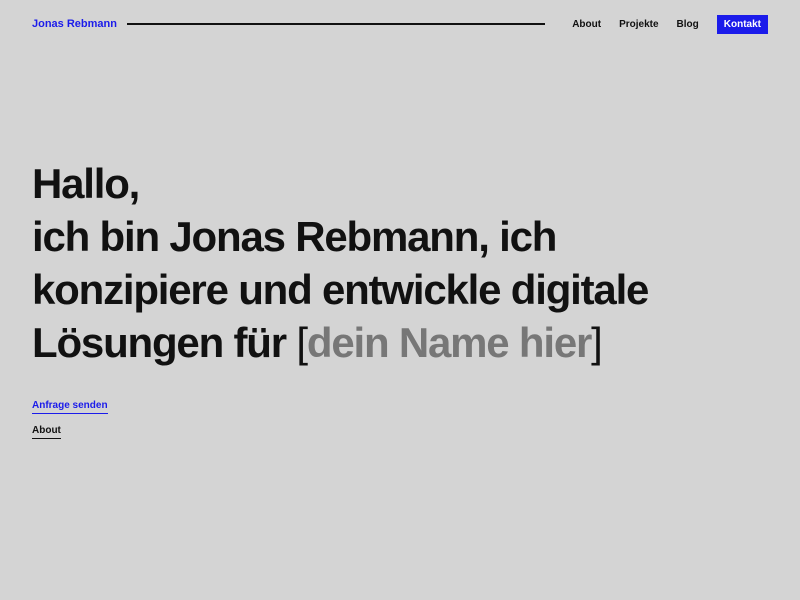 This screenshot has height=600, width=800. Describe the element at coordinates (70, 407) in the screenshot. I see `send-request-link: Anfrage senden` at that location.